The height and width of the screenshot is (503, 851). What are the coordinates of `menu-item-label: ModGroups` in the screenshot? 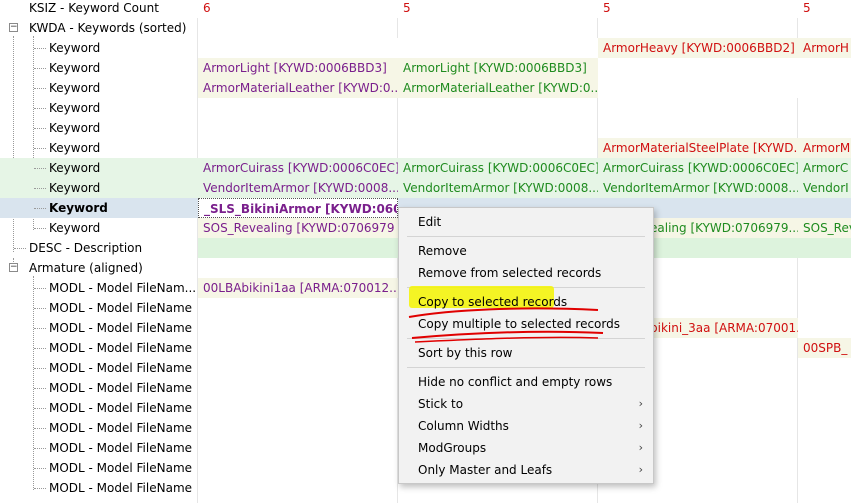 It's located at (452, 448).